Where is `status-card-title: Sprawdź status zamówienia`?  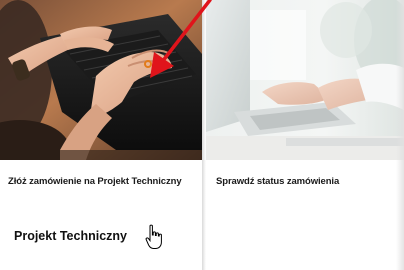 status-card-title: Sprawdź status zamówienia is located at coordinates (277, 181).